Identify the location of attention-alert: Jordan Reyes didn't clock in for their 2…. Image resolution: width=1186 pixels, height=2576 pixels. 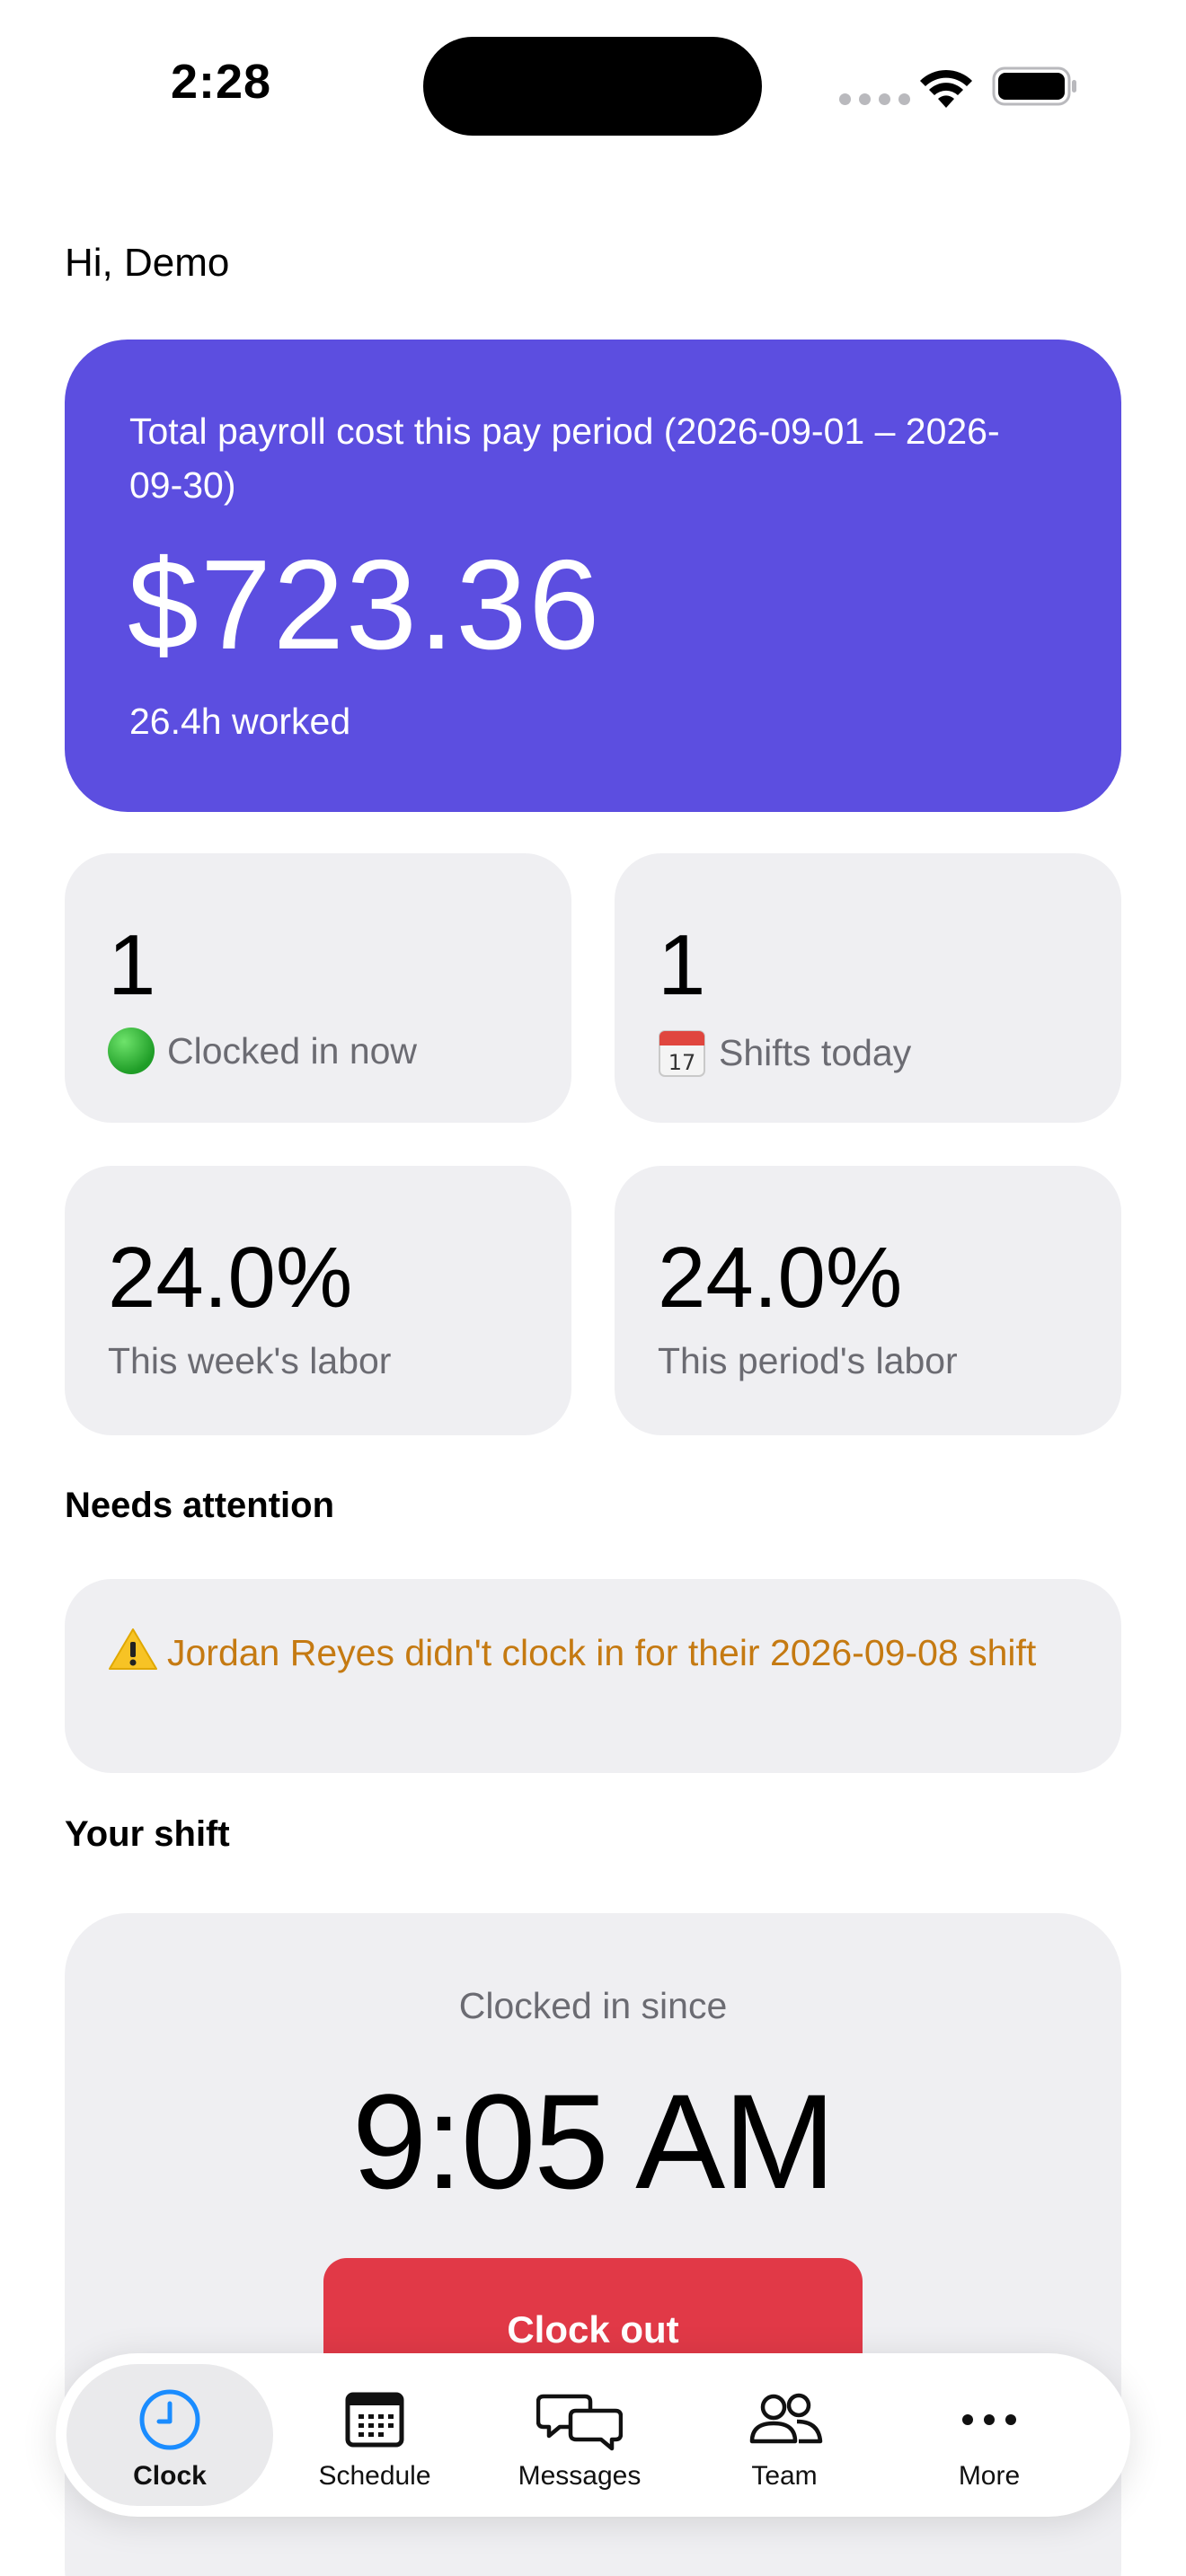
(593, 1676).